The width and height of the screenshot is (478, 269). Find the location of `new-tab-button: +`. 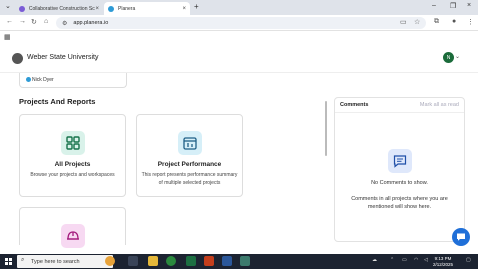

new-tab-button: + is located at coordinates (196, 6).